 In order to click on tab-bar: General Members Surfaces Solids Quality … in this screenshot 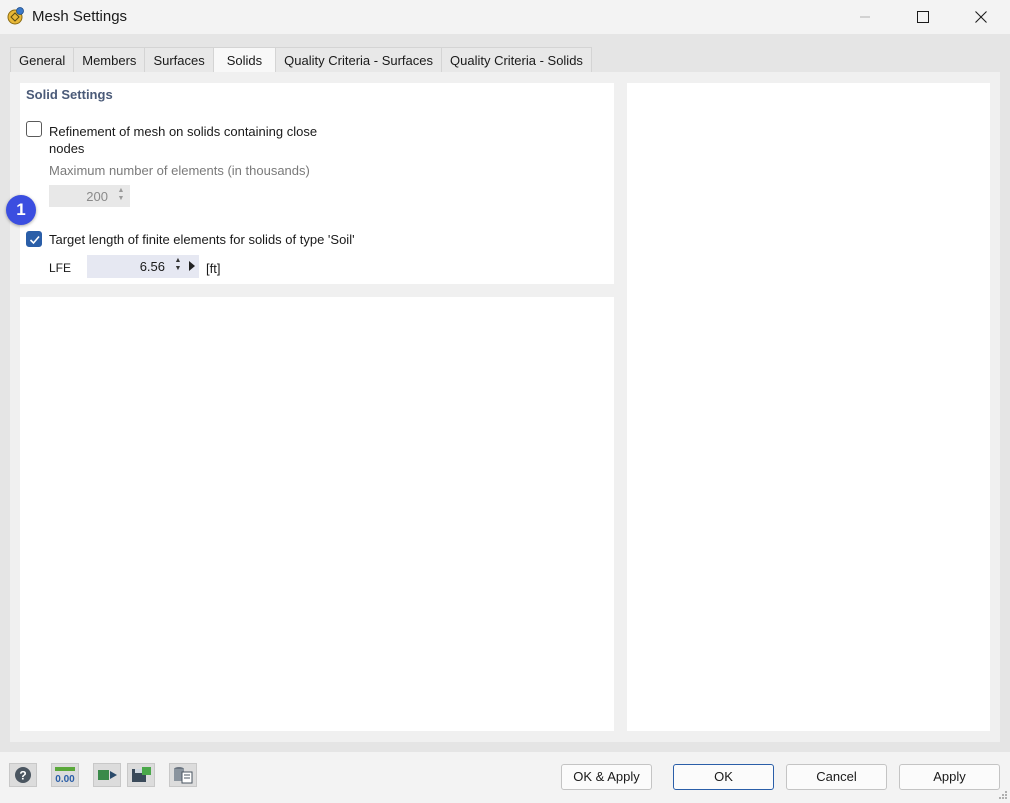, I will do `click(301, 60)`.